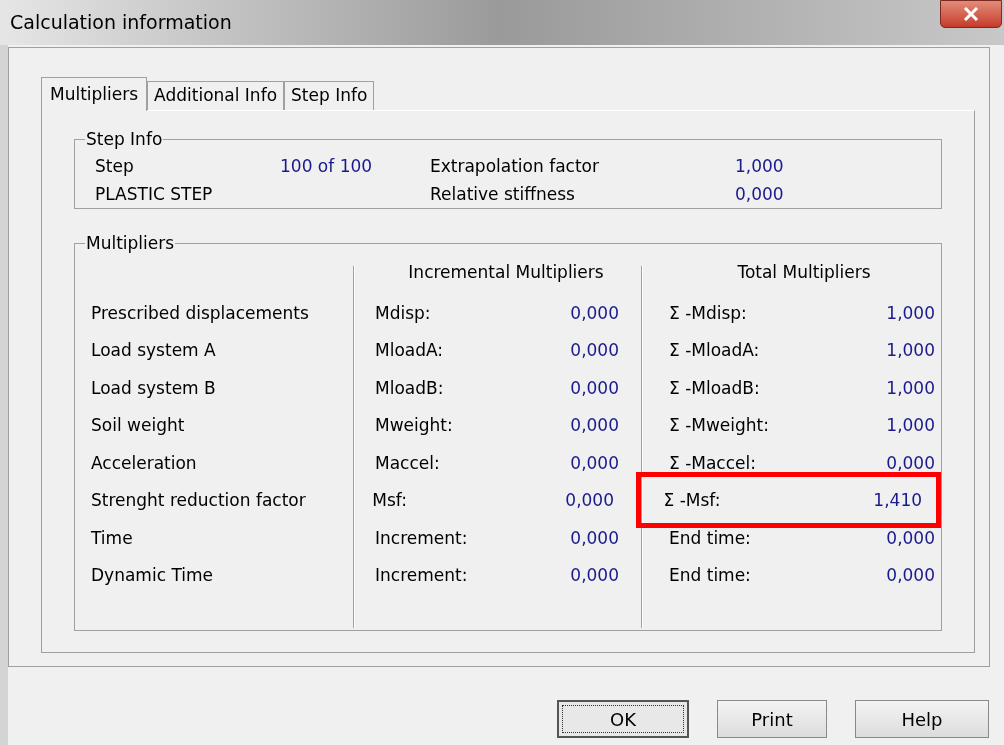 This screenshot has height=745, width=1004. Describe the element at coordinates (144, 462) in the screenshot. I see `row-label: Acceleration` at that location.